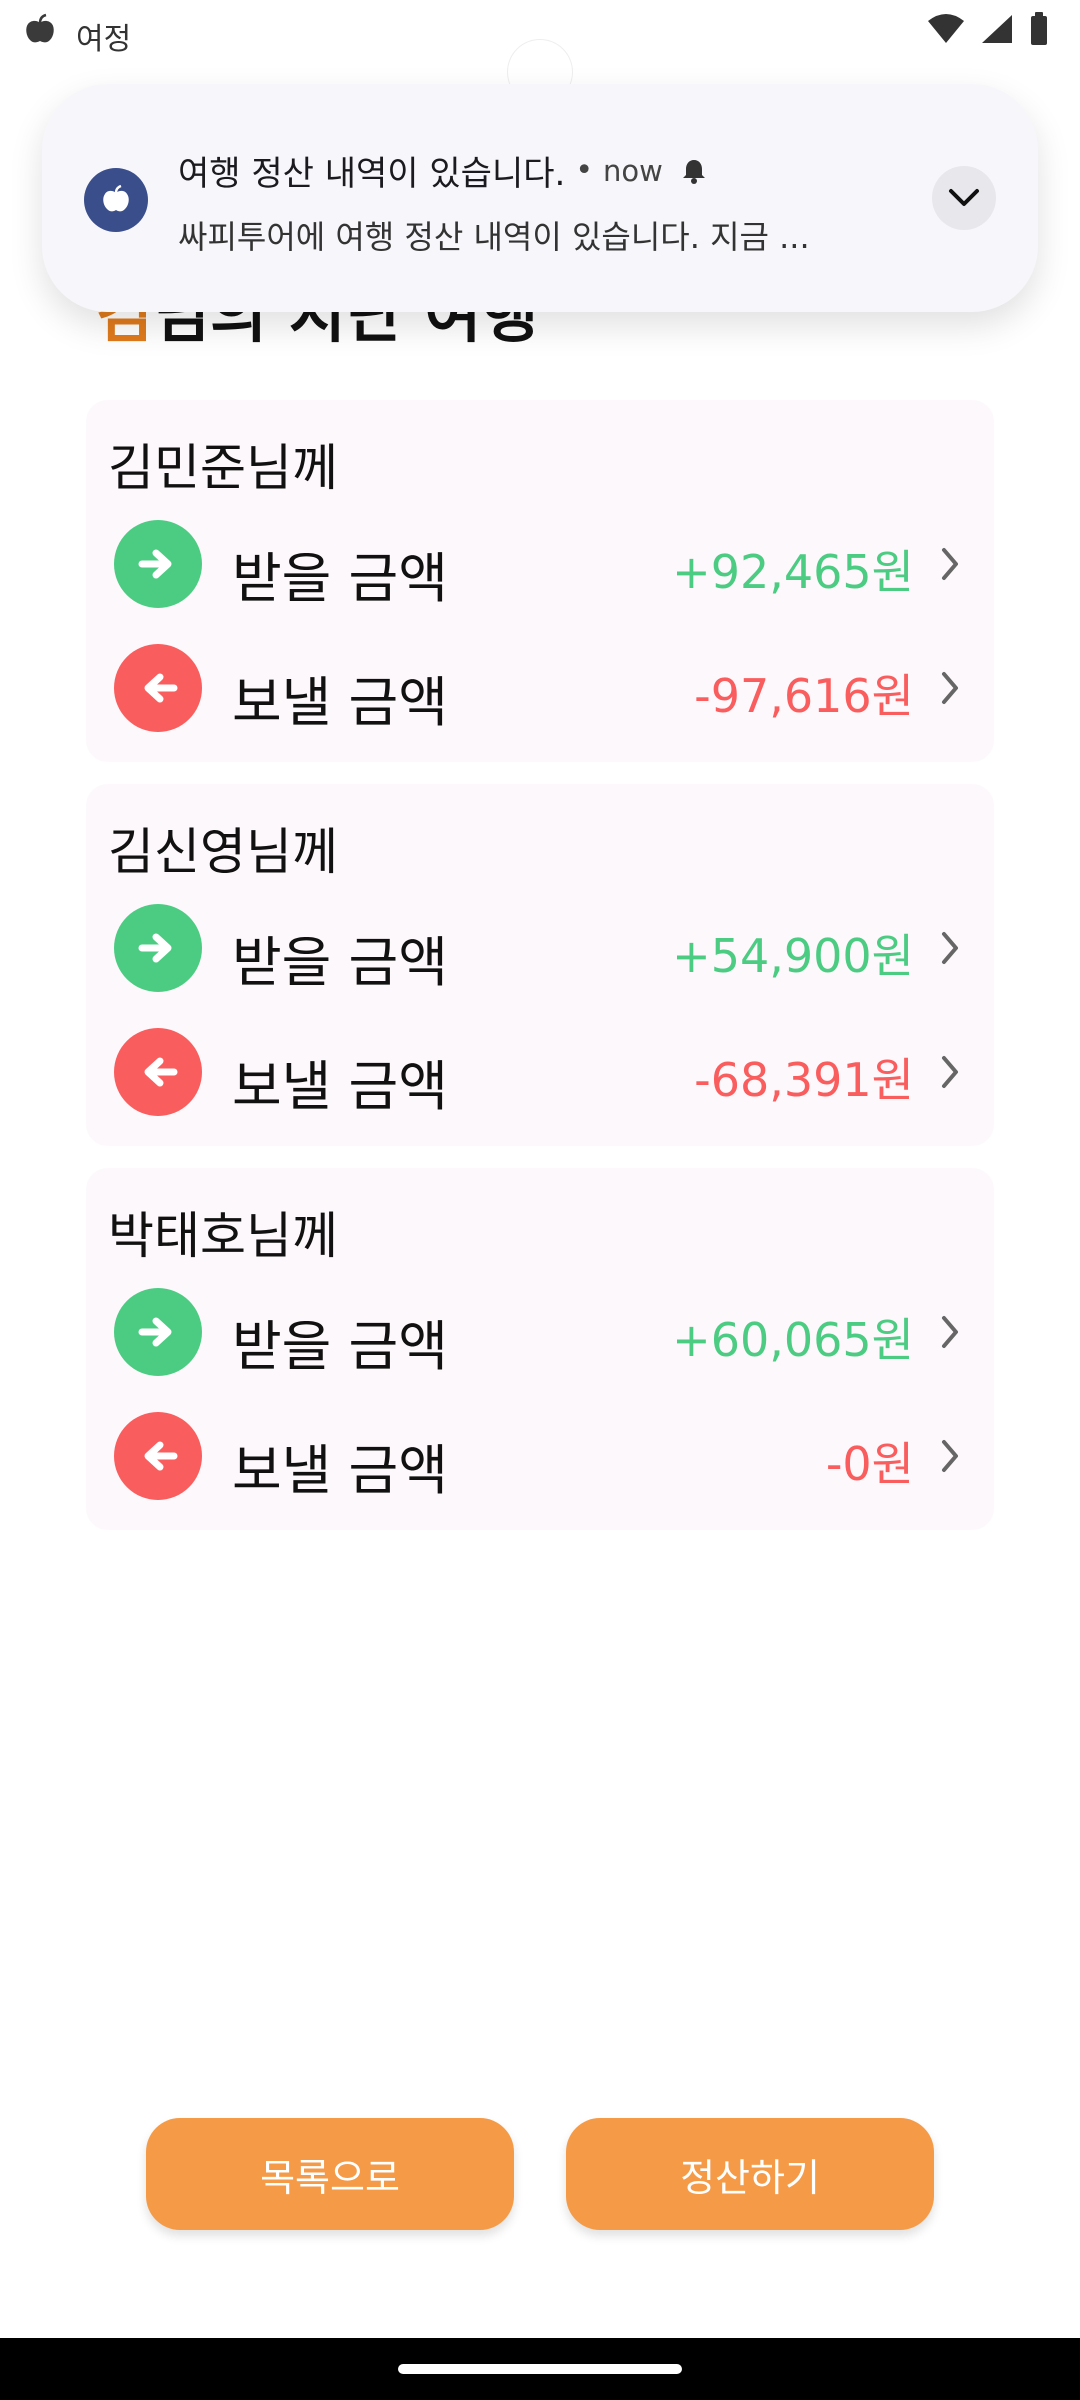 This screenshot has width=1080, height=2400. Describe the element at coordinates (540, 948) in the screenshot. I see `receive-amount-row: 받을 금액 +54,900원` at that location.